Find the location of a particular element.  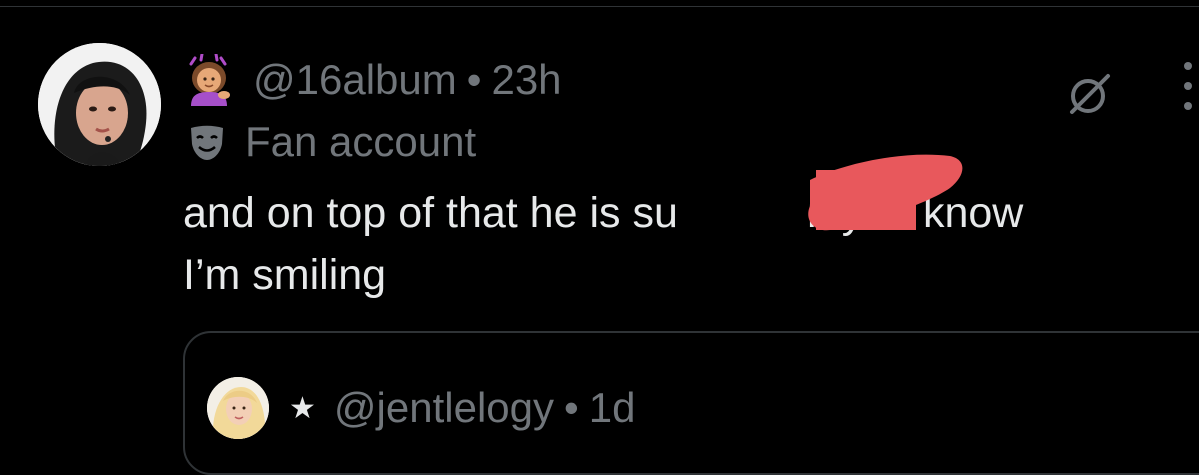

redaction-scribble is located at coordinates (885, 190).